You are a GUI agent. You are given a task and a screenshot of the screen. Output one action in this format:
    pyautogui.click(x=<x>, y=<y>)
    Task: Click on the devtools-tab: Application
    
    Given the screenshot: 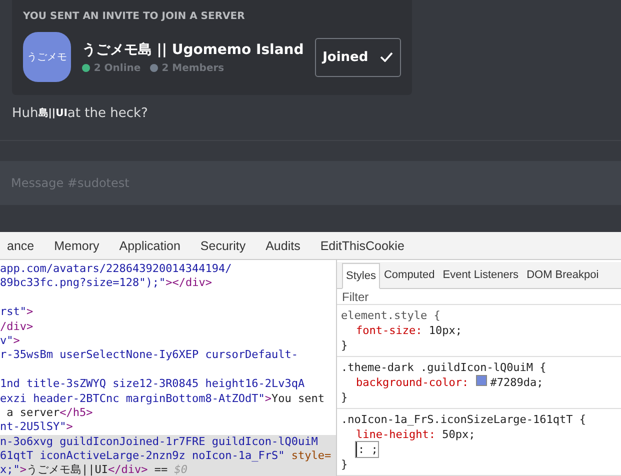 What is the action you would take?
    pyautogui.click(x=149, y=245)
    